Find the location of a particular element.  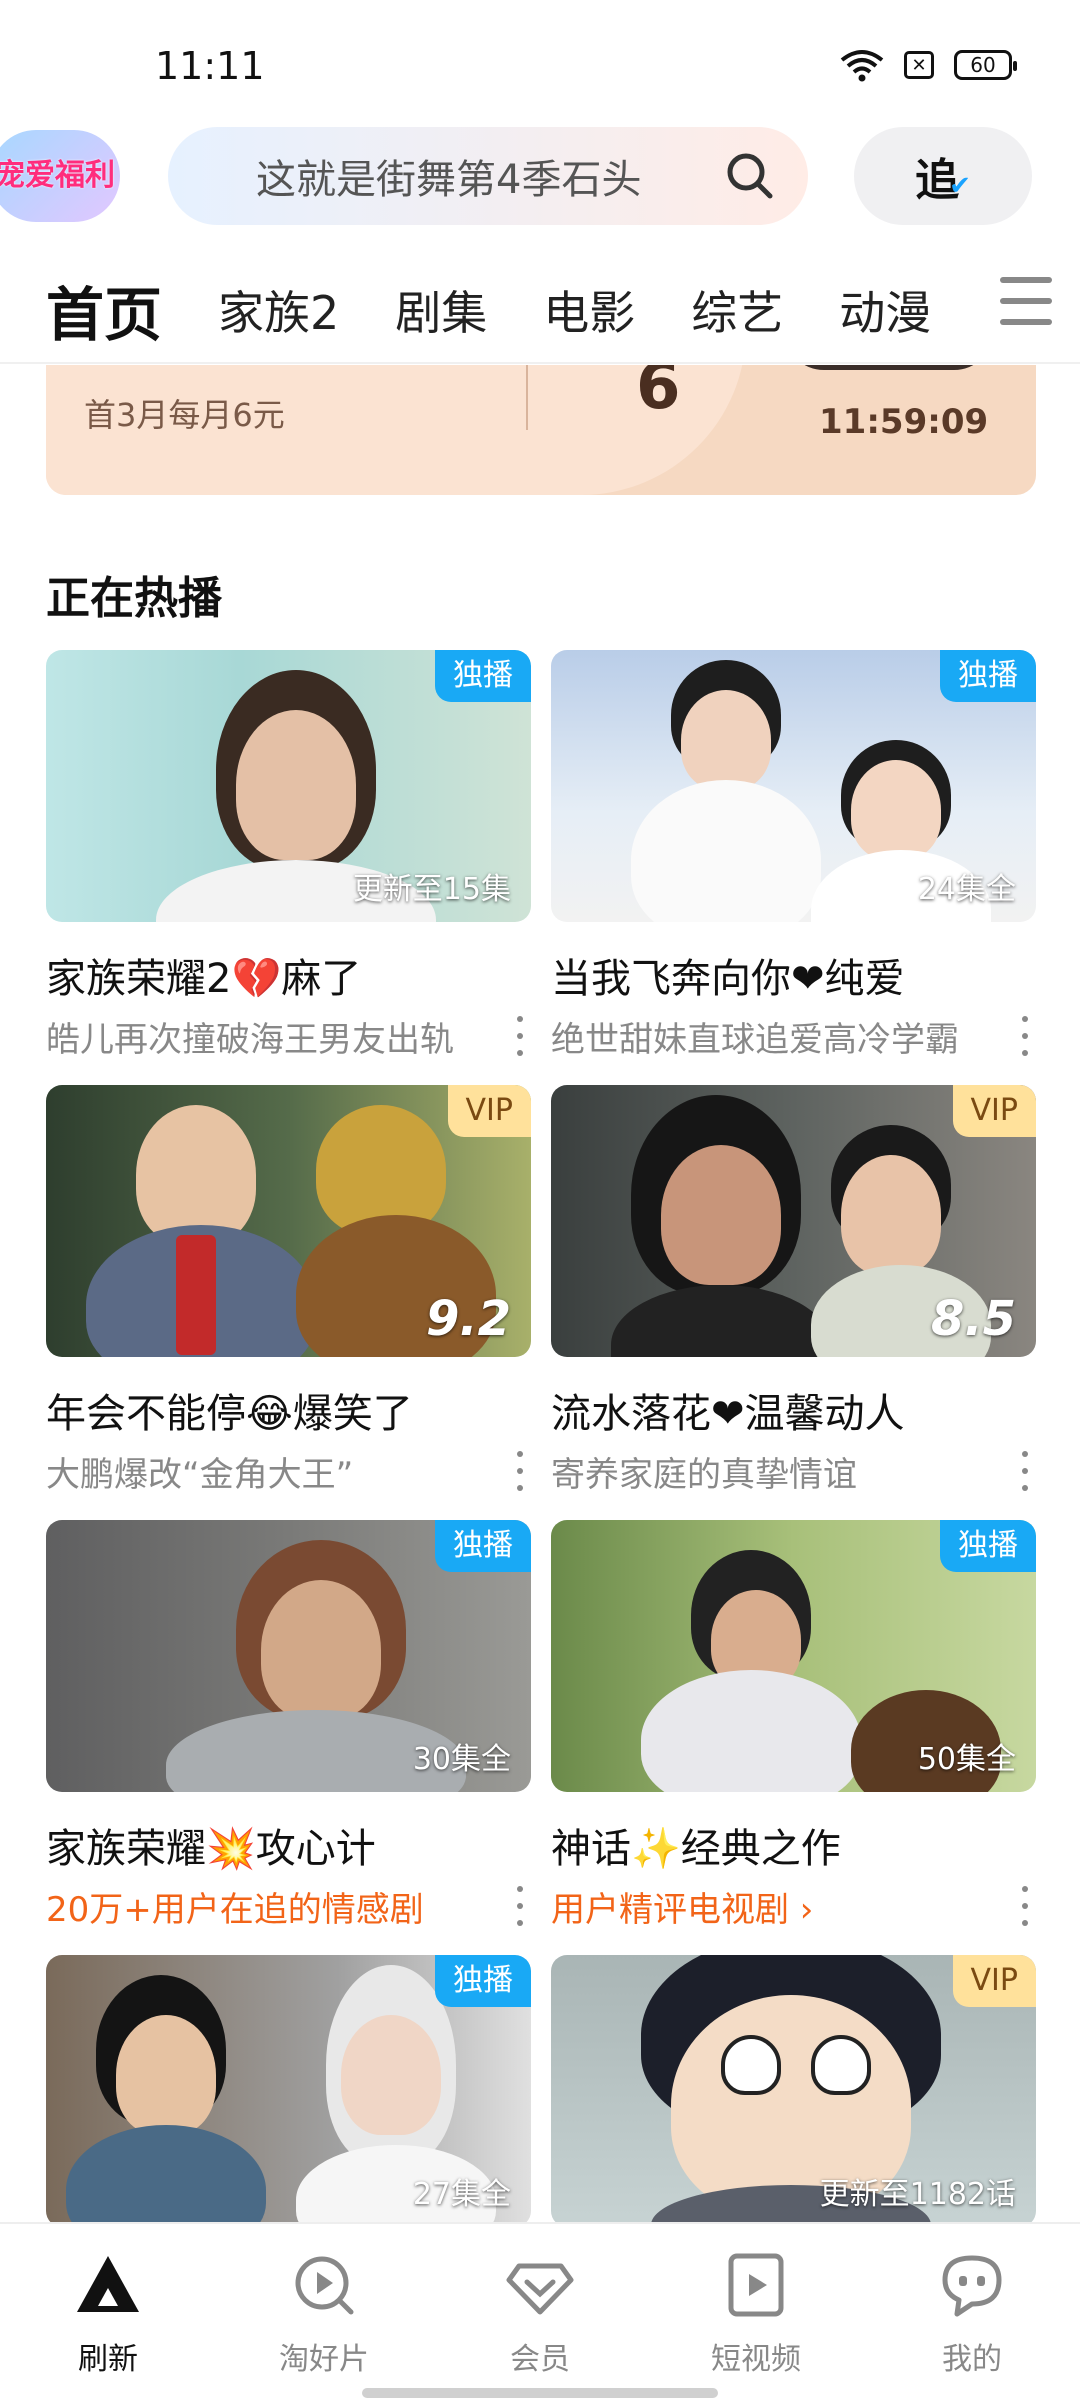

tabs-divider is located at coordinates (540, 363).